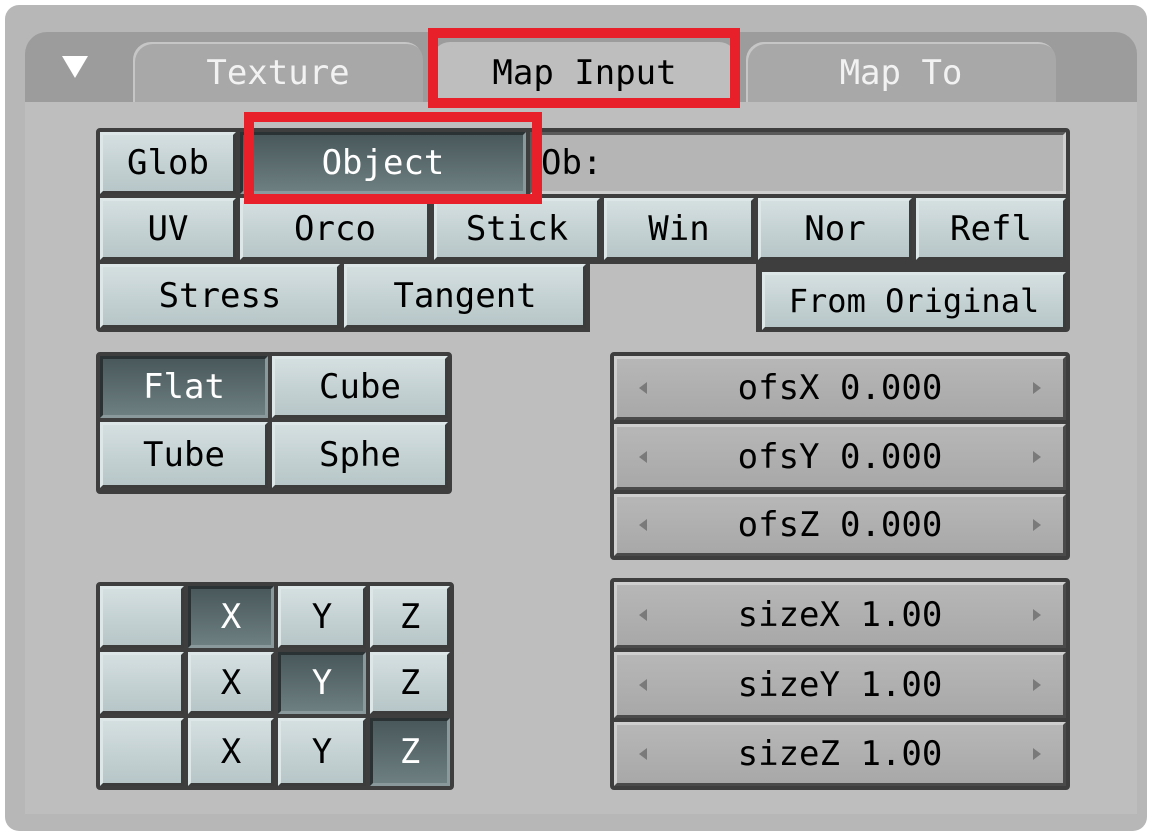 The height and width of the screenshot is (836, 1152). Describe the element at coordinates (798, 163) in the screenshot. I see `ob-name-field: Ob:` at that location.